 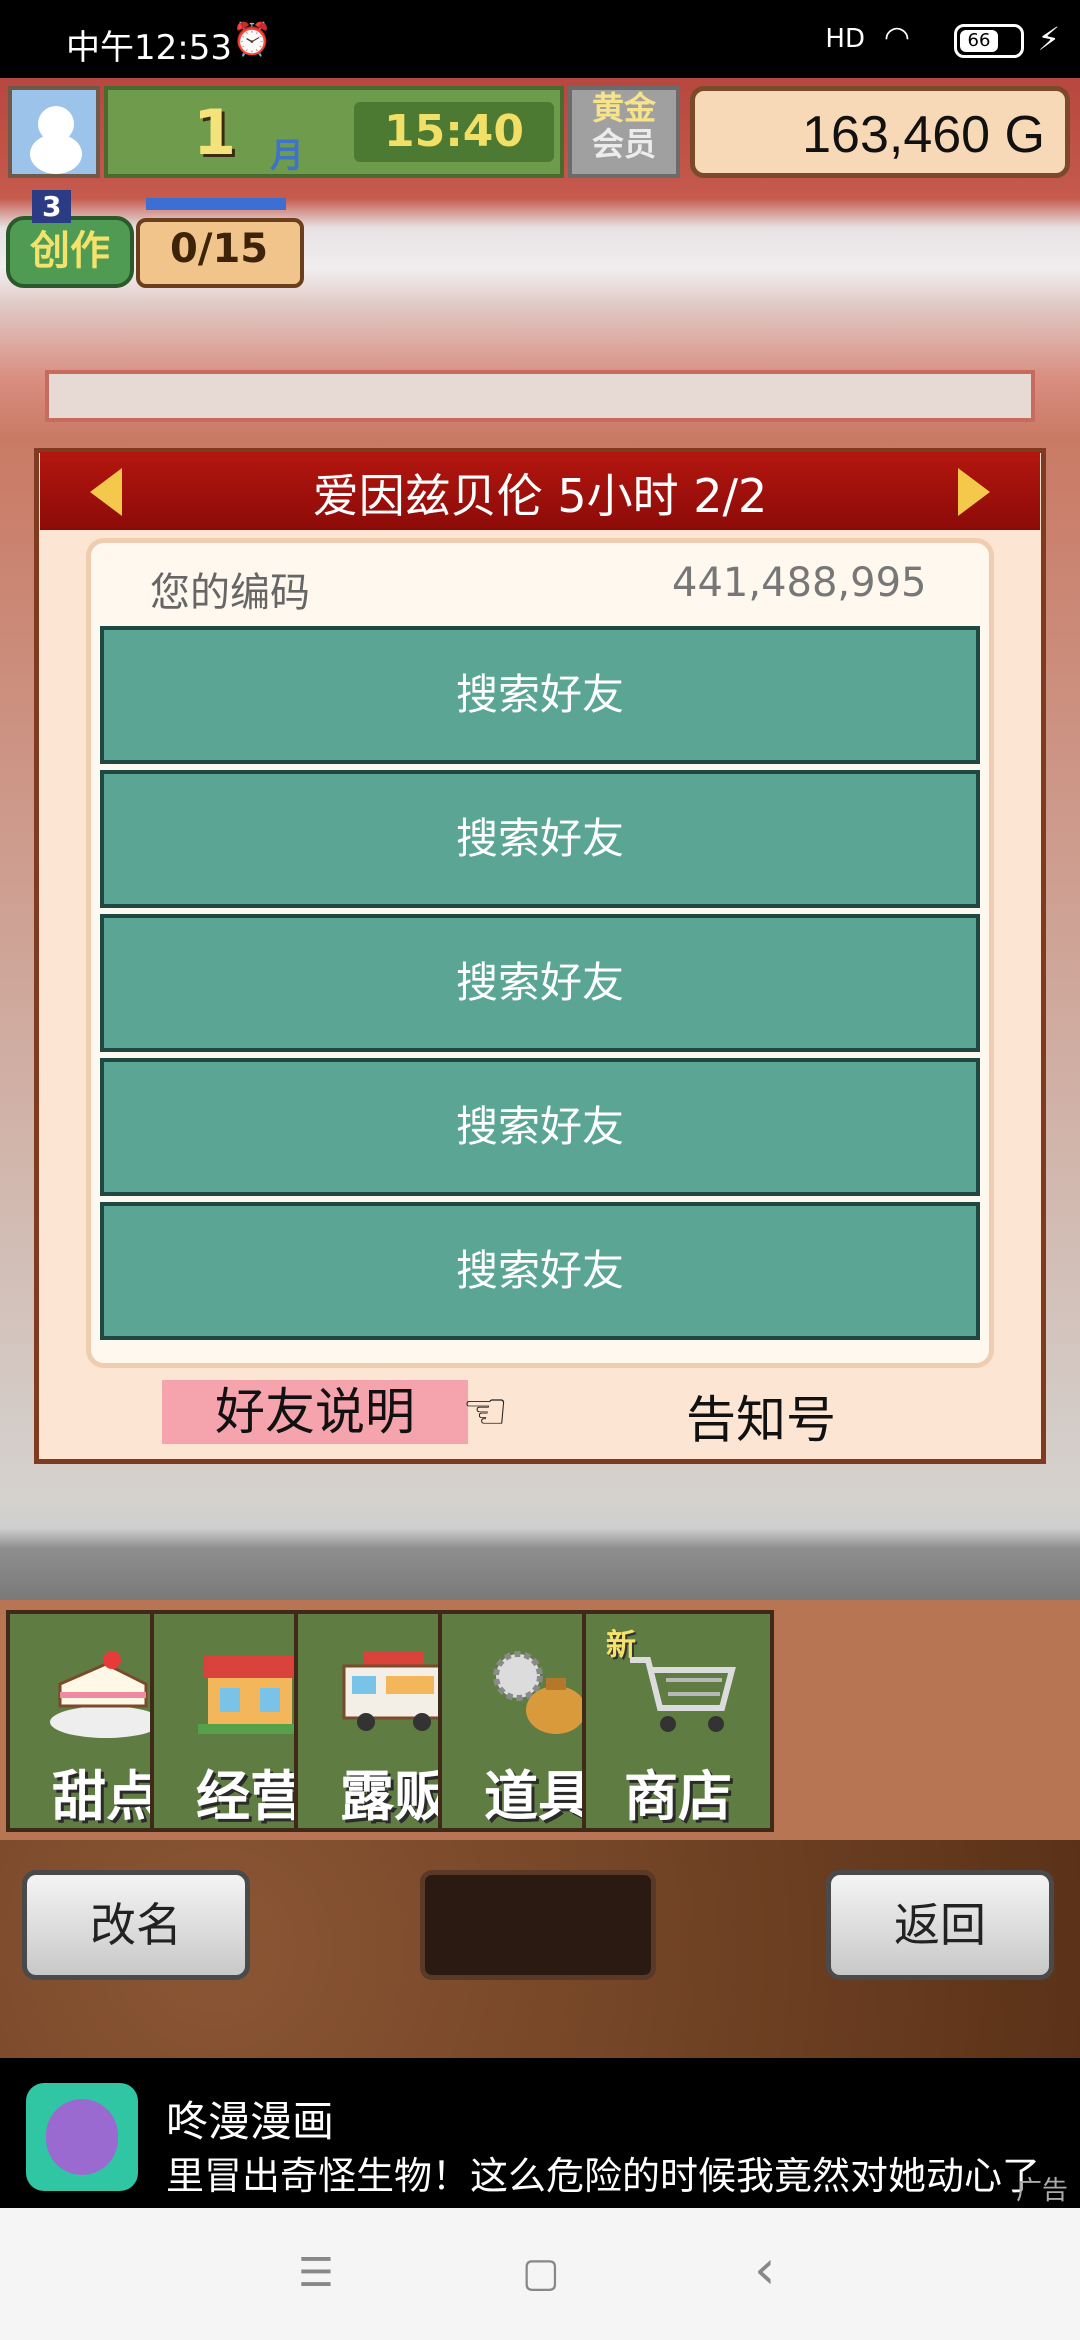 I want to click on search-friend-button-4: 搜索好友, so click(x=540, y=1127).